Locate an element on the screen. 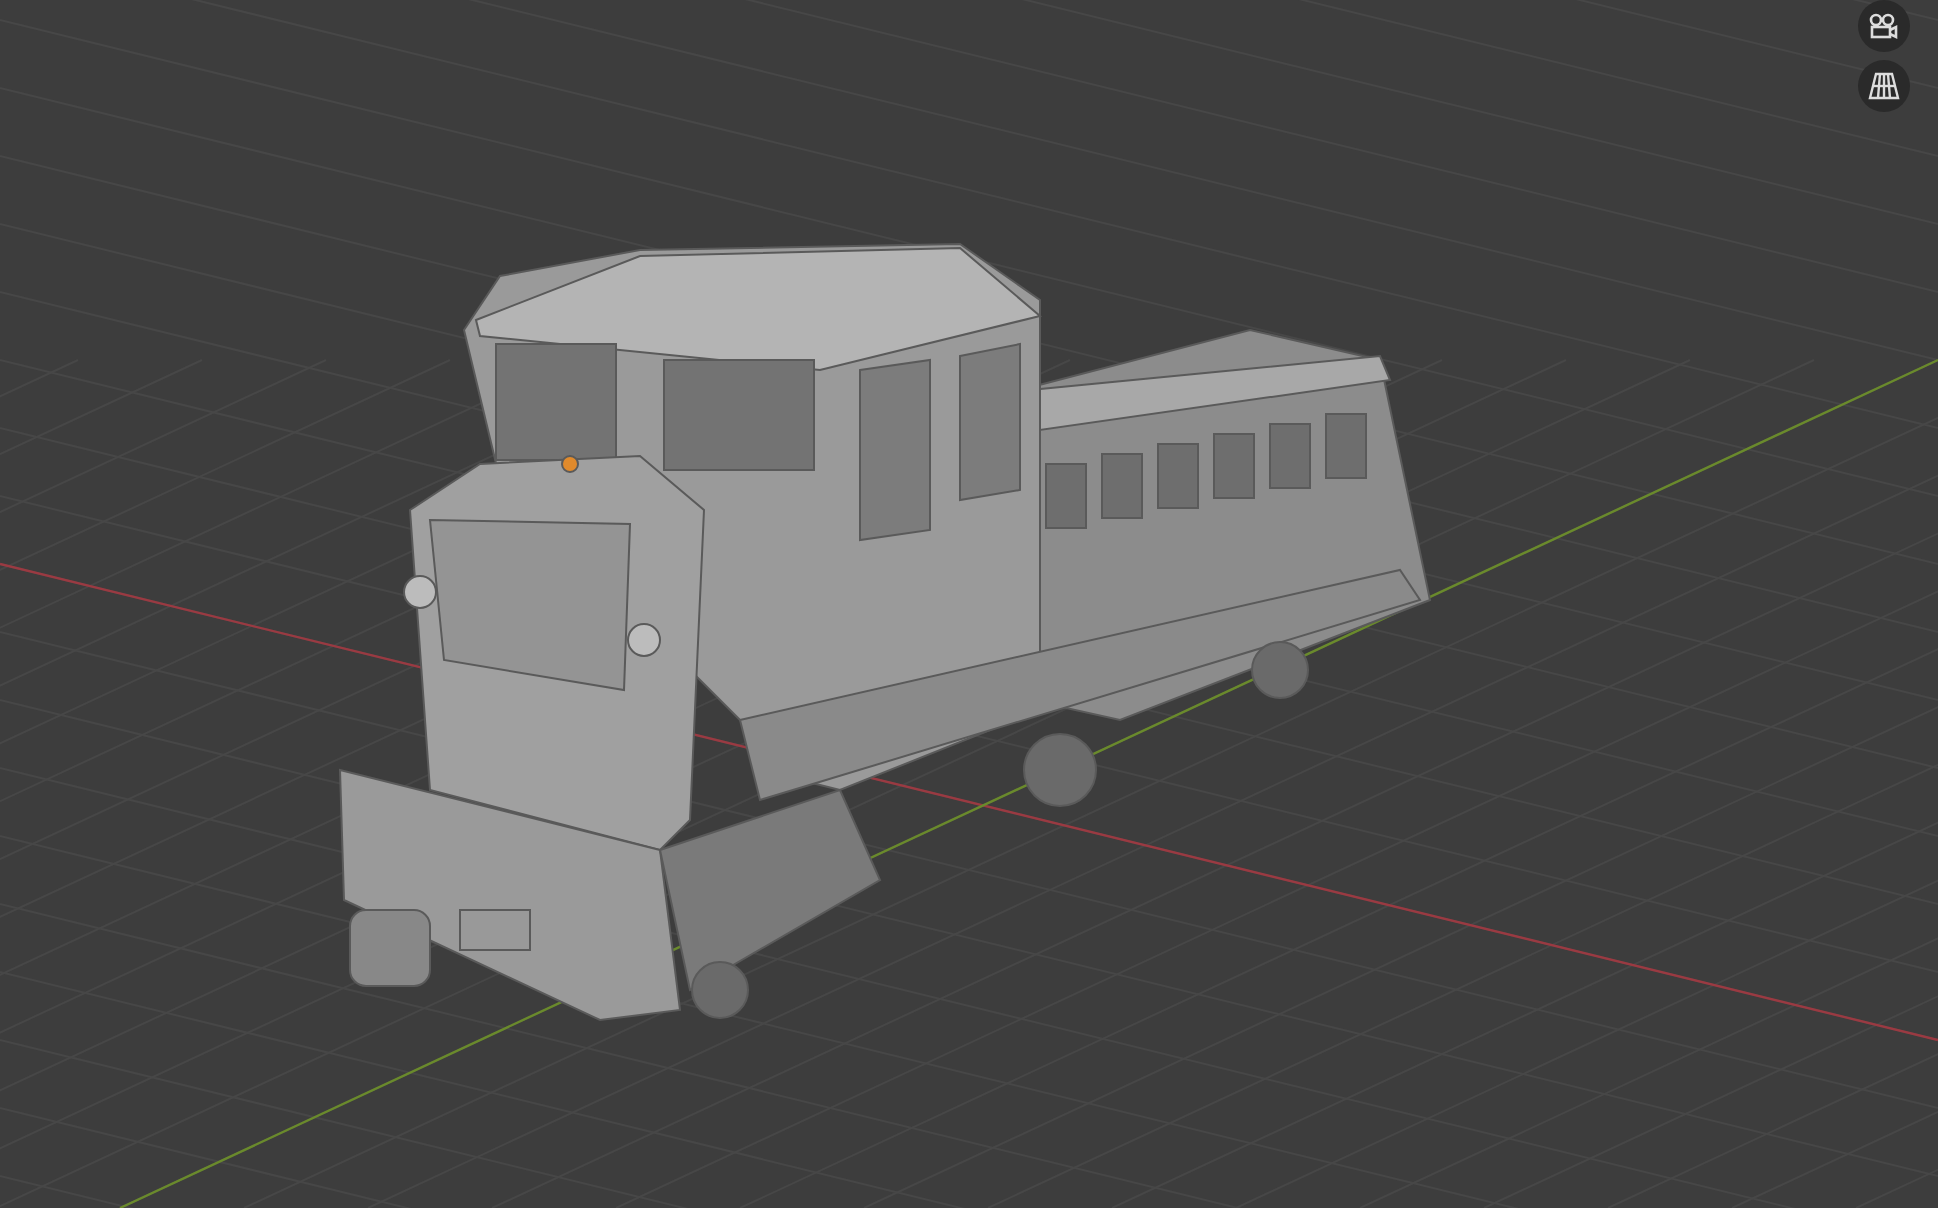  camera-toggle-button is located at coordinates (1884, 26).